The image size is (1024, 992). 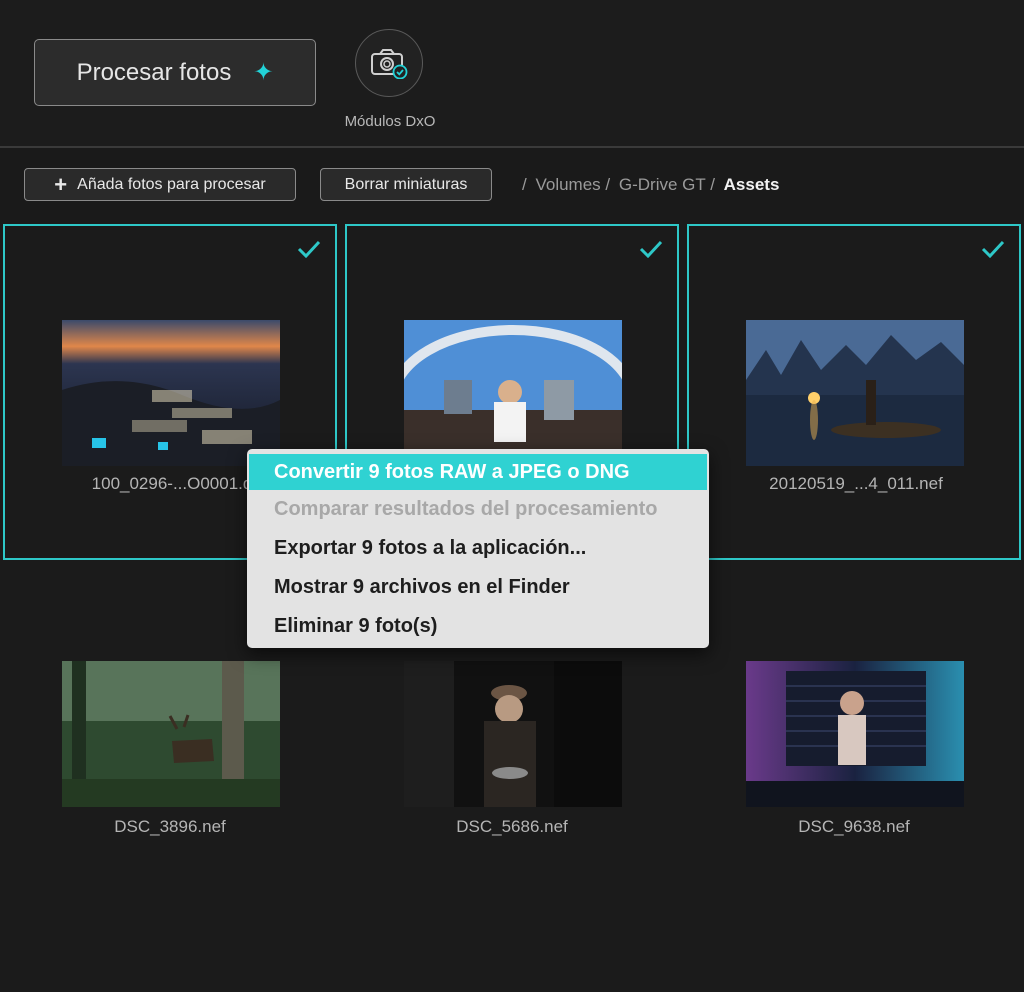 I want to click on photo-cell: 20120519_...4_011.nef, so click(x=854, y=392).